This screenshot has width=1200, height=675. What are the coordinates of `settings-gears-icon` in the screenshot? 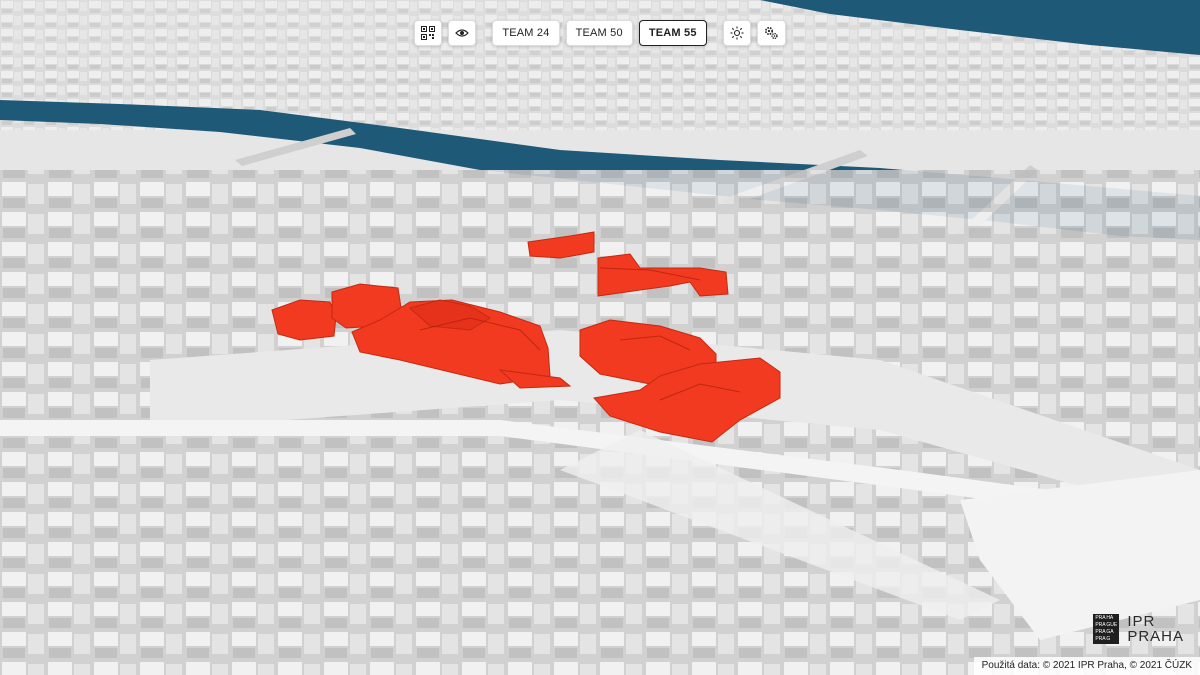 It's located at (771, 33).